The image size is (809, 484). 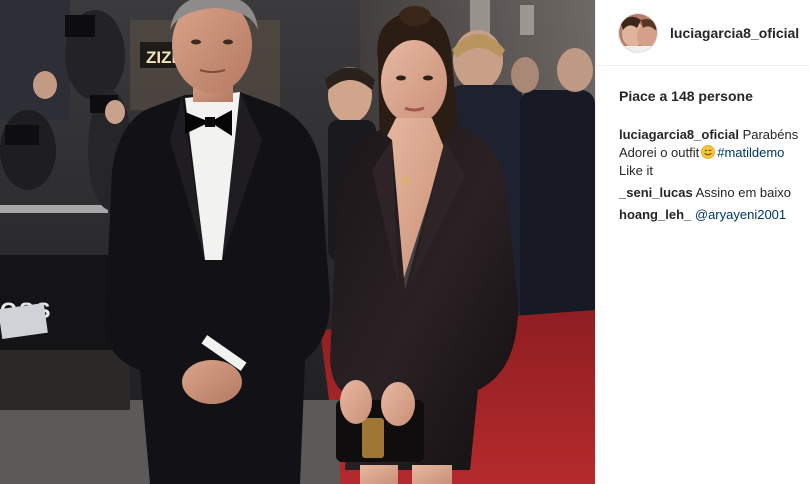 What do you see at coordinates (659, 152) in the screenshot?
I see `caption-text-line2: Adorei o outfit` at bounding box center [659, 152].